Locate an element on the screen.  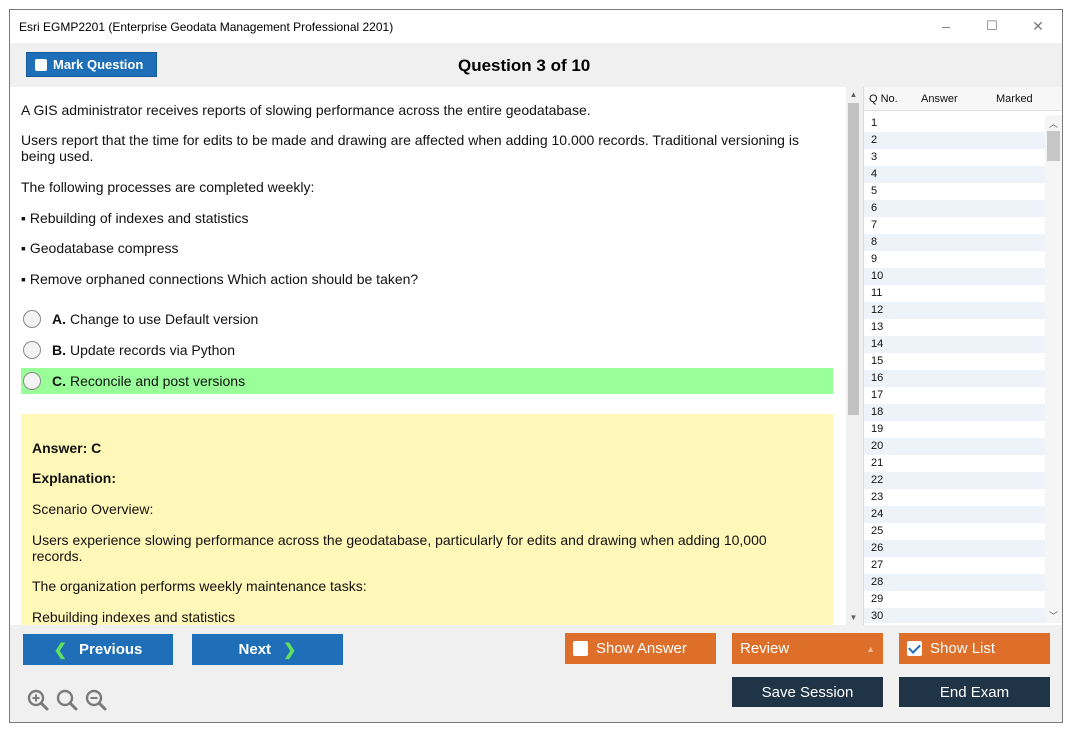
scroll-up-arrow-icon: ▲ is located at coordinates (853, 94).